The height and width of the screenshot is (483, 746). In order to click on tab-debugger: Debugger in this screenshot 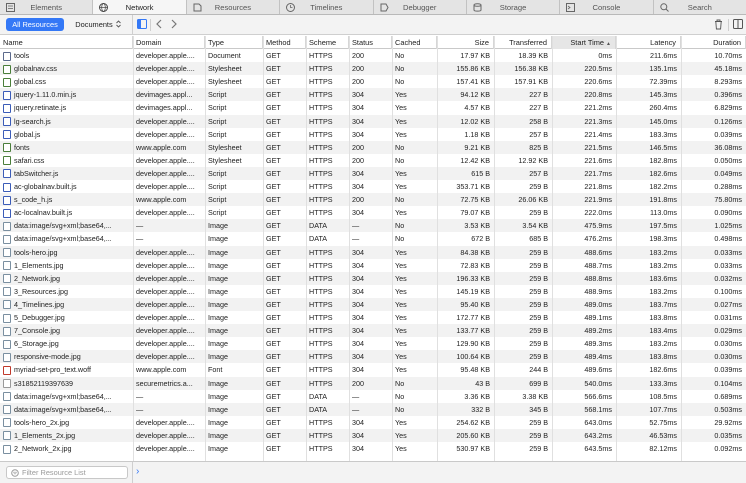, I will do `click(420, 7)`.